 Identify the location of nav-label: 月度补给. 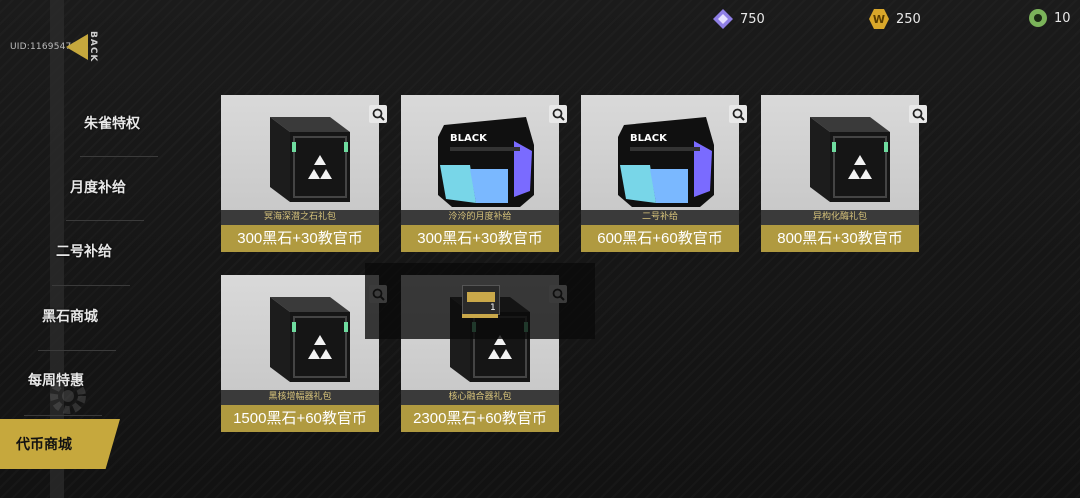
(98, 188).